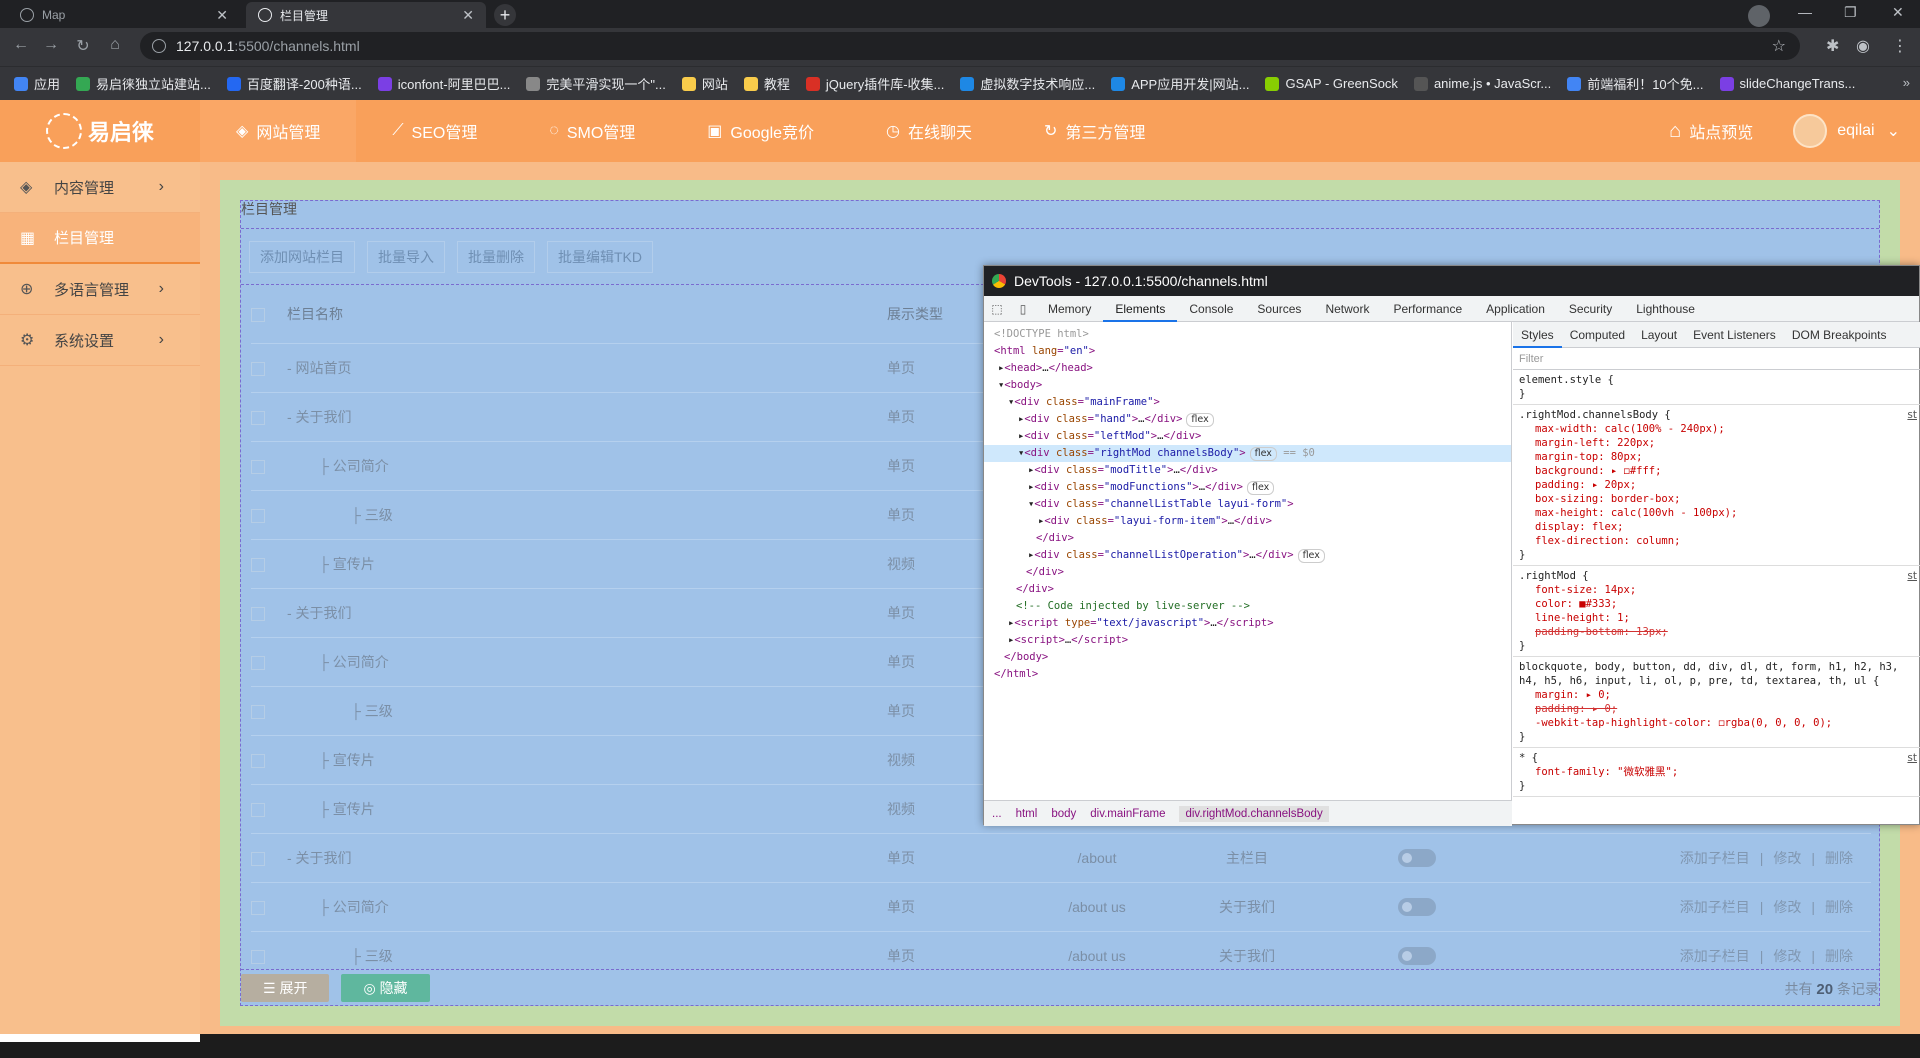 Image resolution: width=1920 pixels, height=1058 pixels. I want to click on devtools-tab: Console, so click(1211, 309).